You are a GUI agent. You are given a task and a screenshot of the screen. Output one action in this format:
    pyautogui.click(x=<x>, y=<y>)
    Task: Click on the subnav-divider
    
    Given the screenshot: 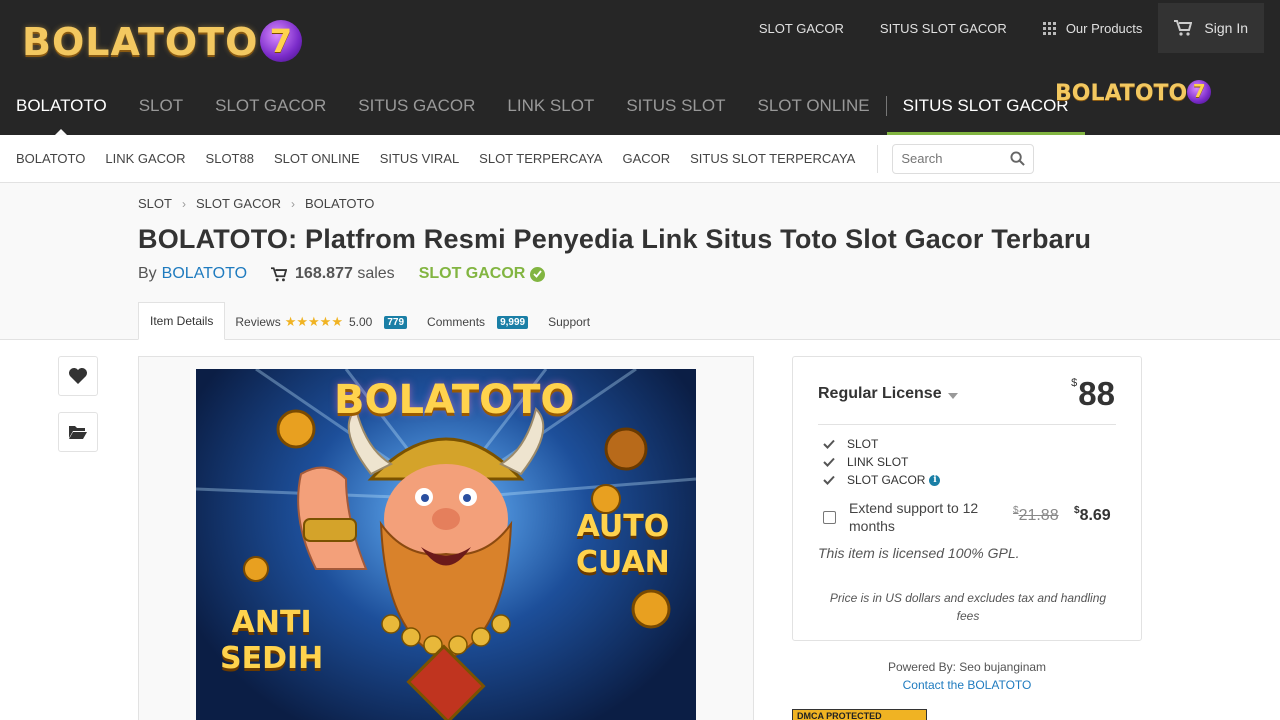 What is the action you would take?
    pyautogui.click(x=878, y=158)
    